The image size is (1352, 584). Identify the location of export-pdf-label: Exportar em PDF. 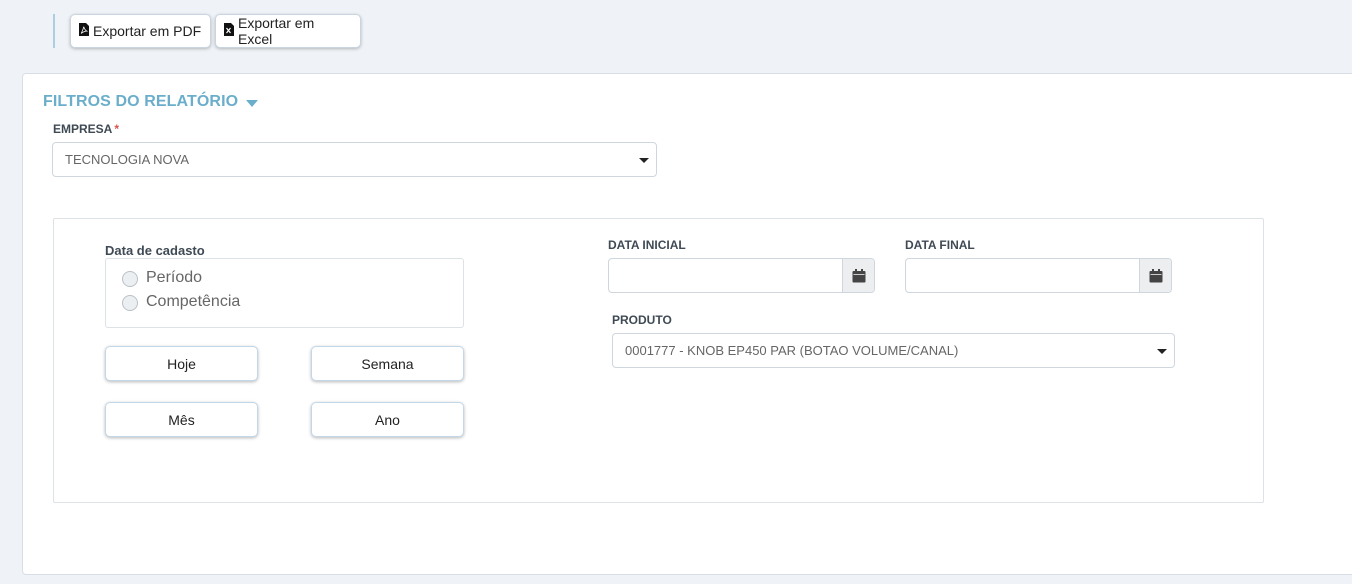
(147, 31).